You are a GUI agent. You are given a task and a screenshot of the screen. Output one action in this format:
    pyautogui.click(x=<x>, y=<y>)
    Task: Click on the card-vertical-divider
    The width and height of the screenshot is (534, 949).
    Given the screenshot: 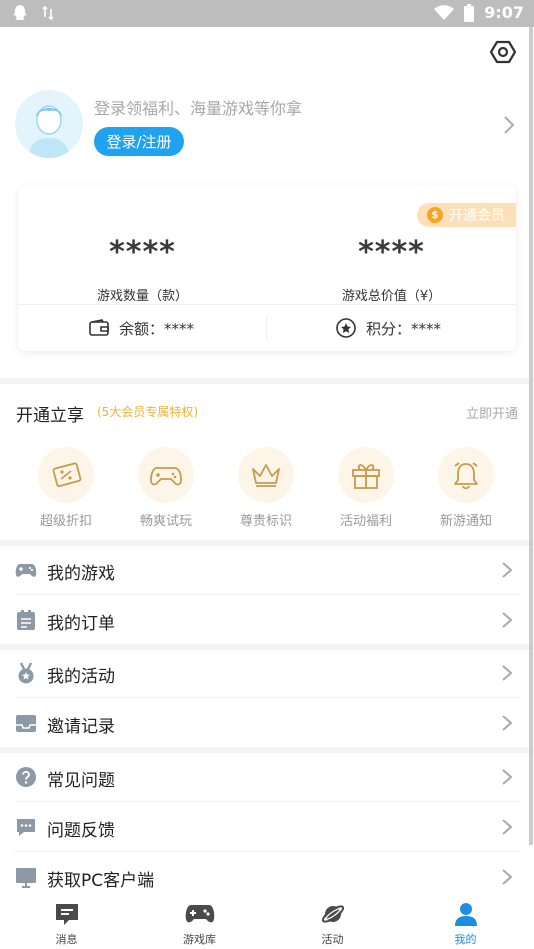 What is the action you would take?
    pyautogui.click(x=266, y=328)
    